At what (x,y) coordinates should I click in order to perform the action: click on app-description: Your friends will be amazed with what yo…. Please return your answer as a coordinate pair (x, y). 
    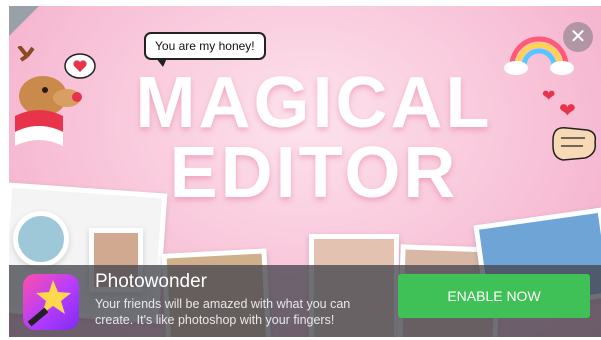
    Looking at the image, I should click on (223, 312).